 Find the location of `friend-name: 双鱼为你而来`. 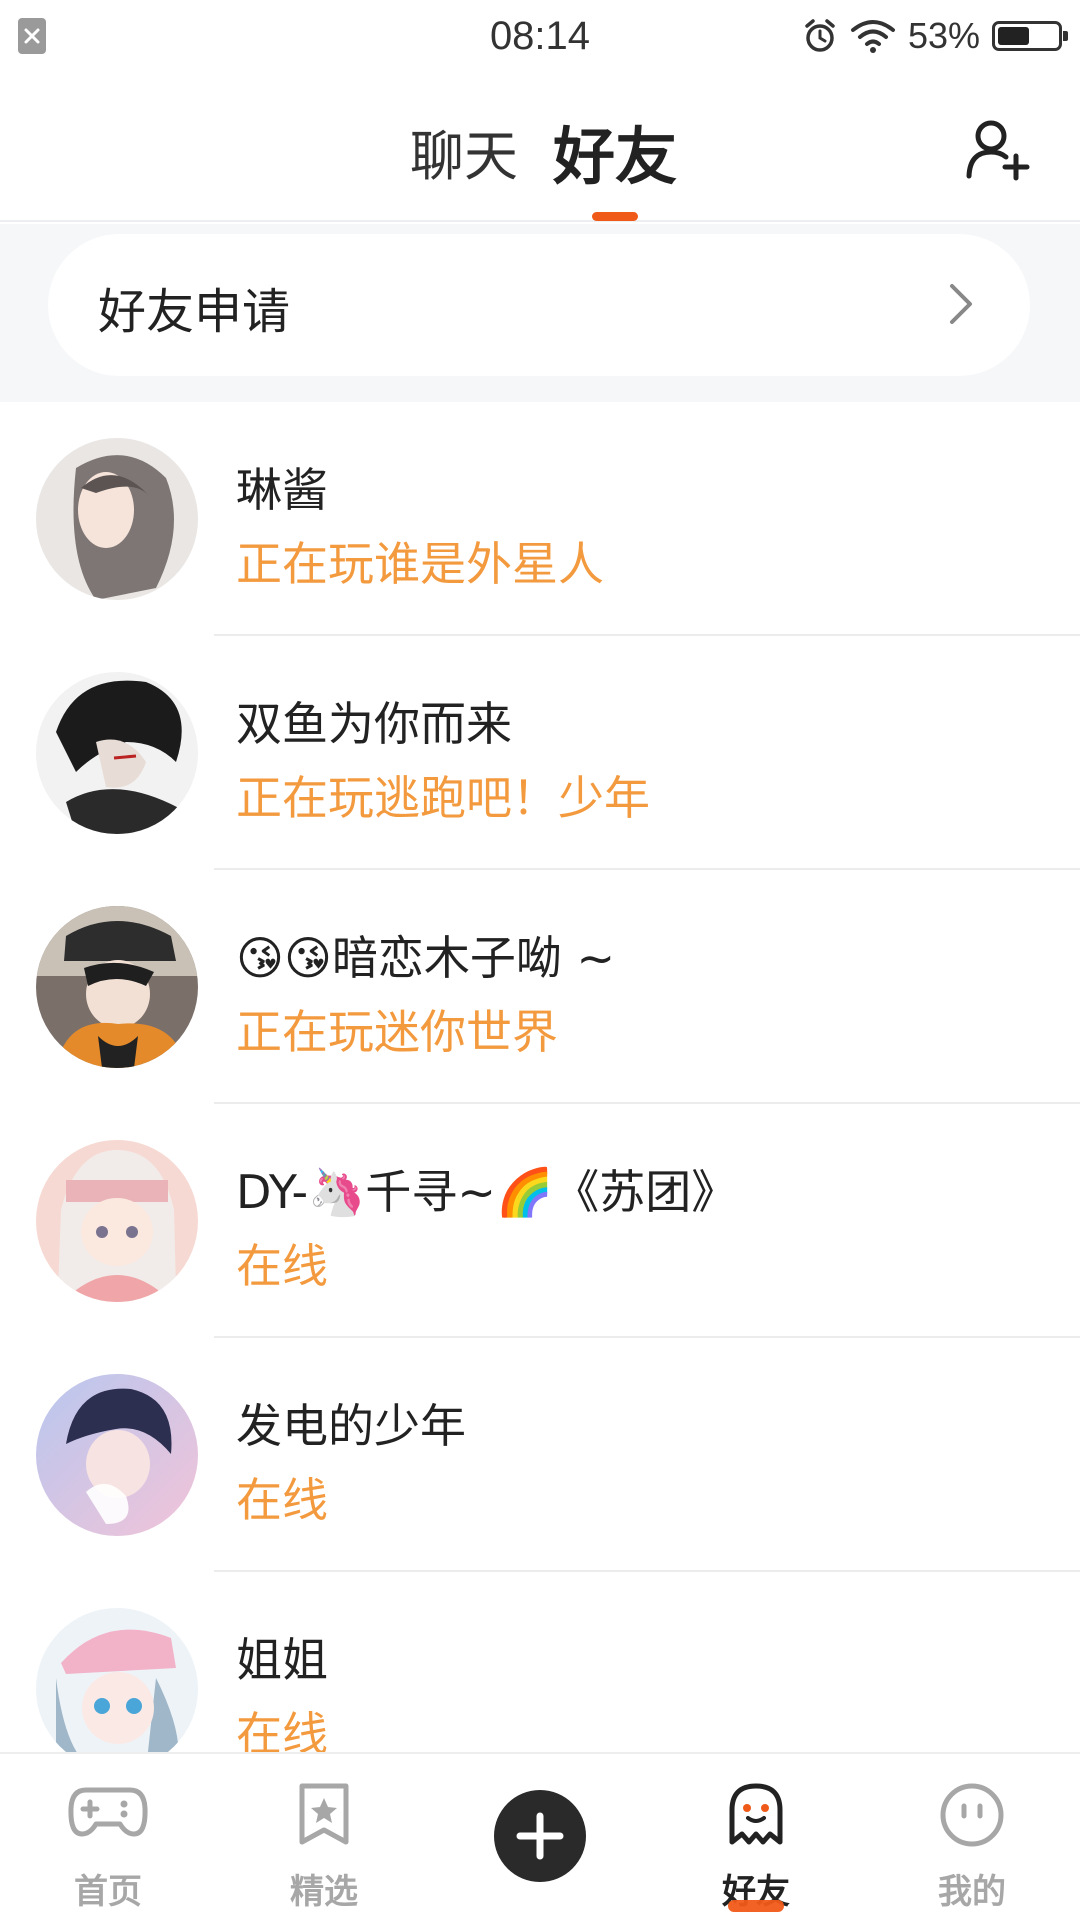

friend-name: 双鱼为你而来 is located at coordinates (374, 724).